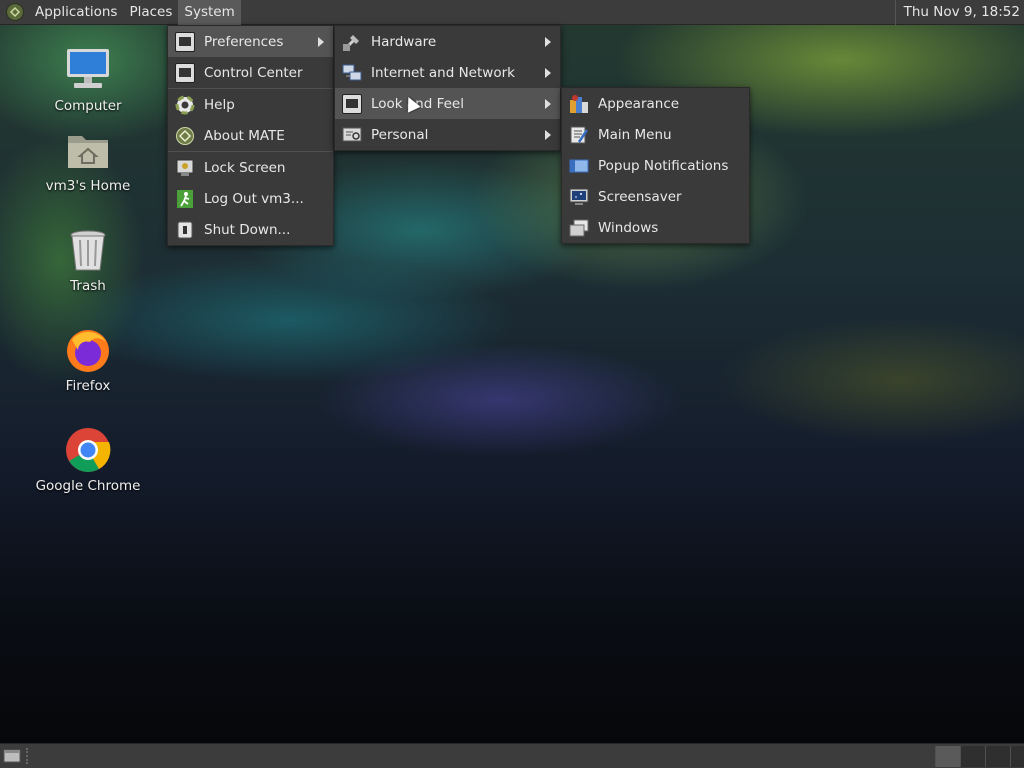 This screenshot has height=768, width=1024. I want to click on preferences-icon, so click(185, 41).